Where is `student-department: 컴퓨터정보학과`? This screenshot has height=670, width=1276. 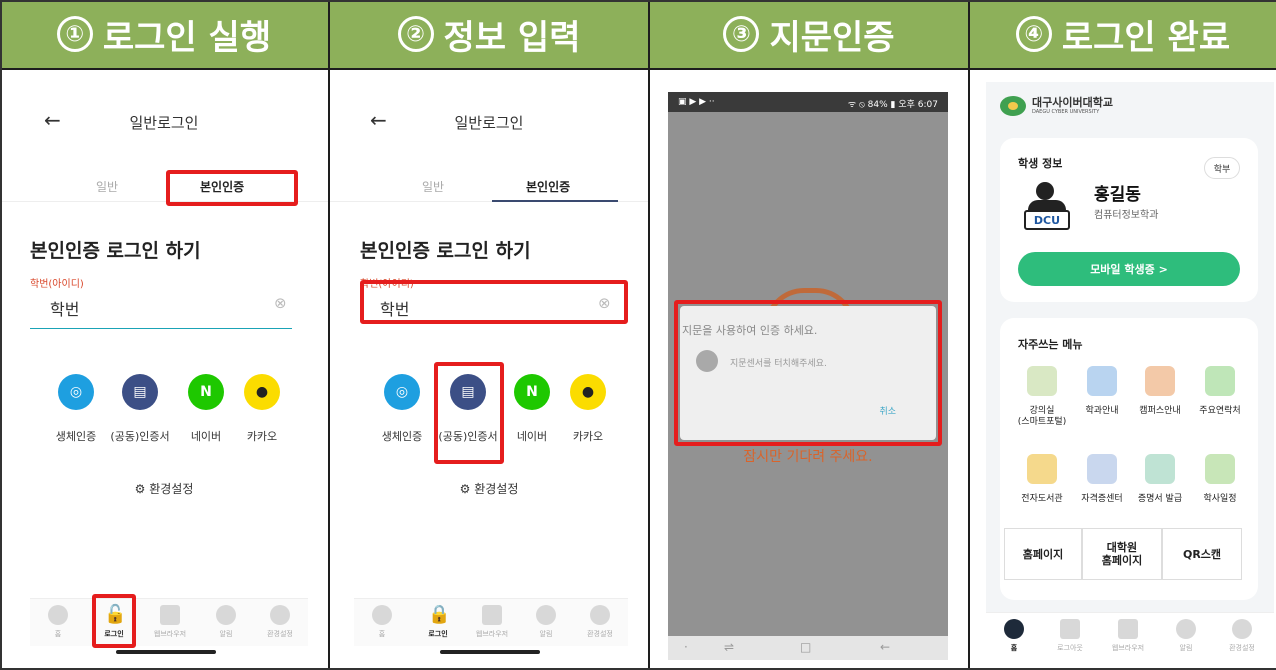 student-department: 컴퓨터정보학과 is located at coordinates (1126, 215).